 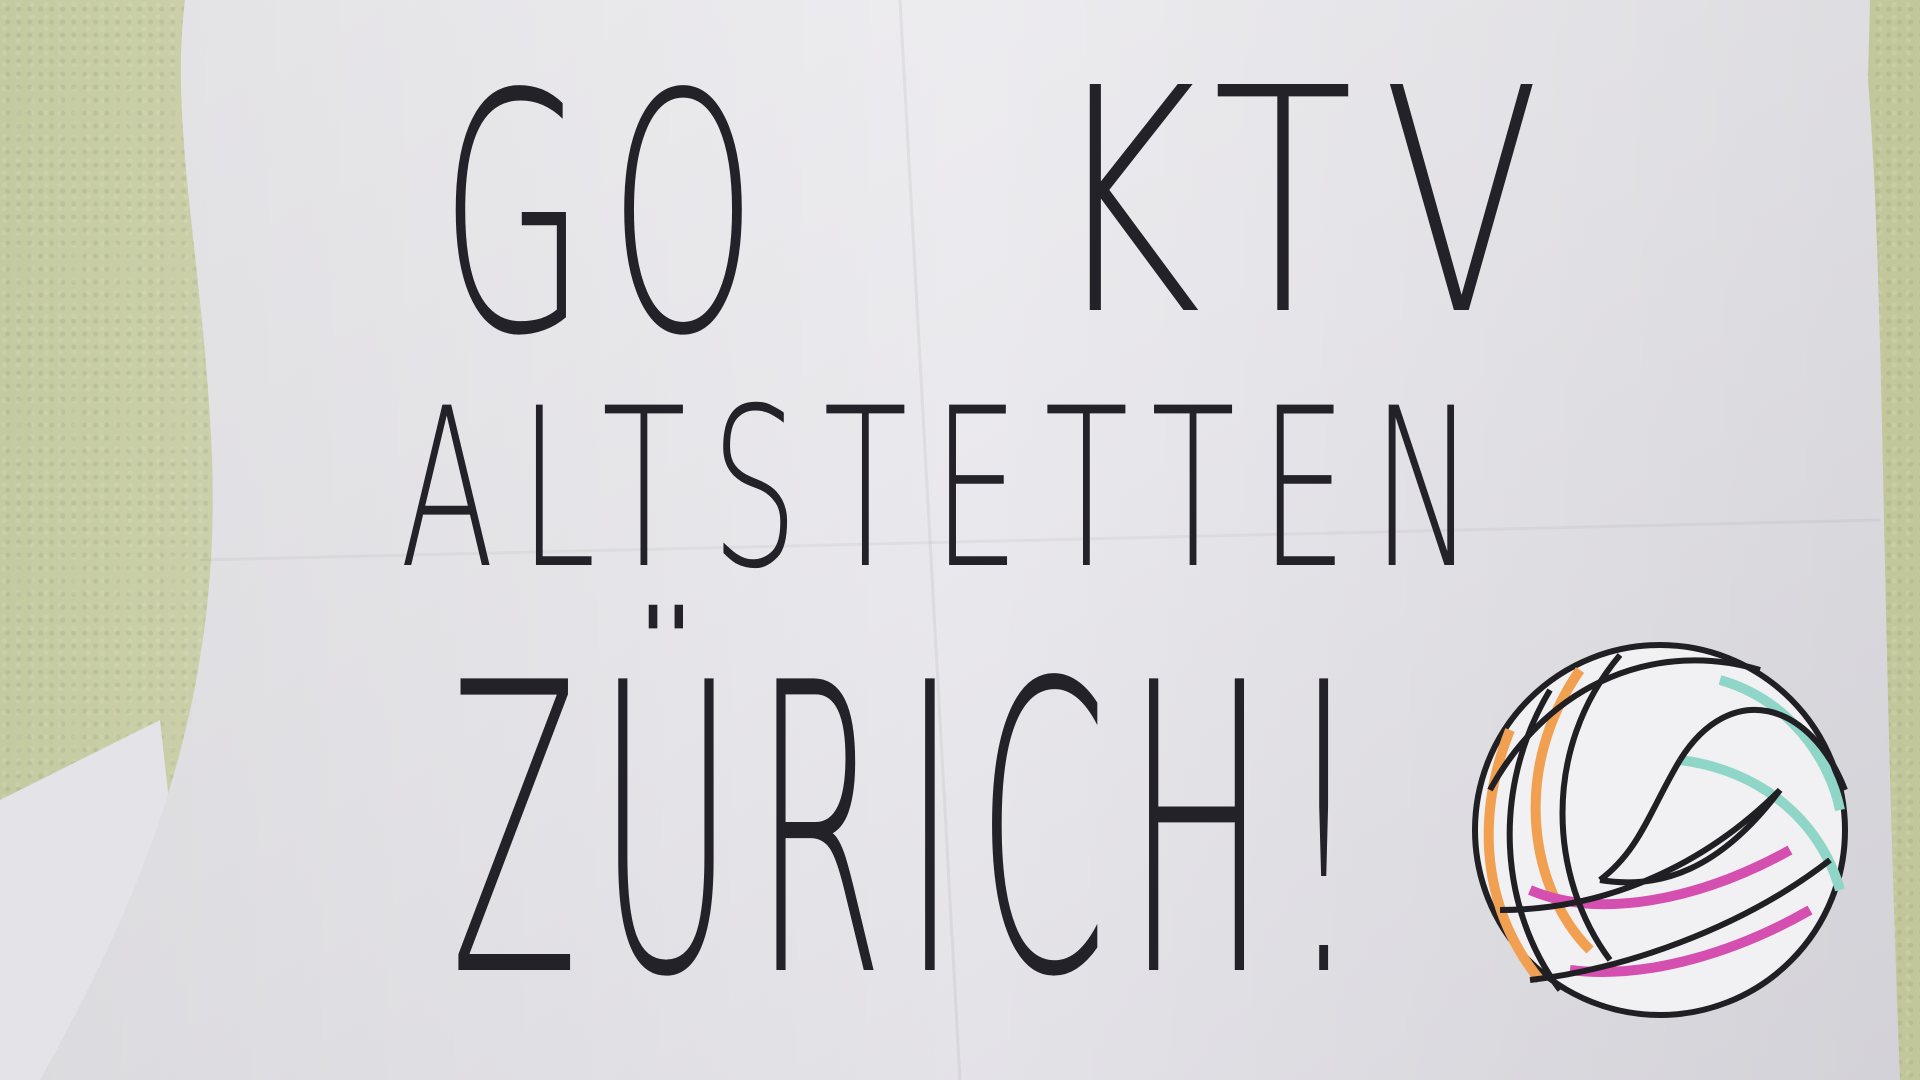 What do you see at coordinates (1660, 830) in the screenshot?
I see `volleyball-drawing` at bounding box center [1660, 830].